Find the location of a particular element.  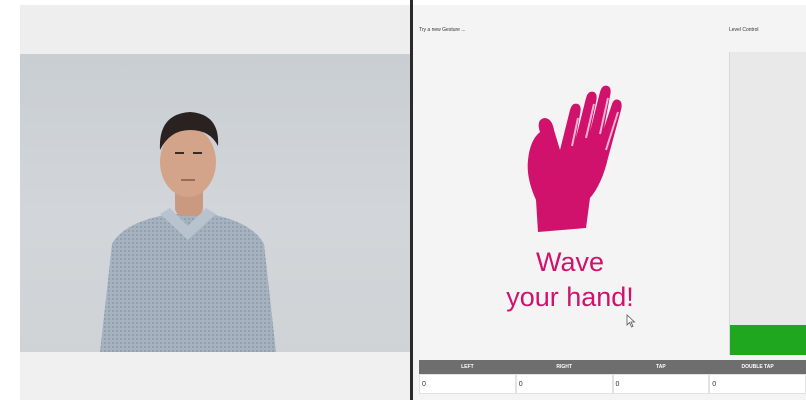

header-left: LEFT is located at coordinates (467, 367).